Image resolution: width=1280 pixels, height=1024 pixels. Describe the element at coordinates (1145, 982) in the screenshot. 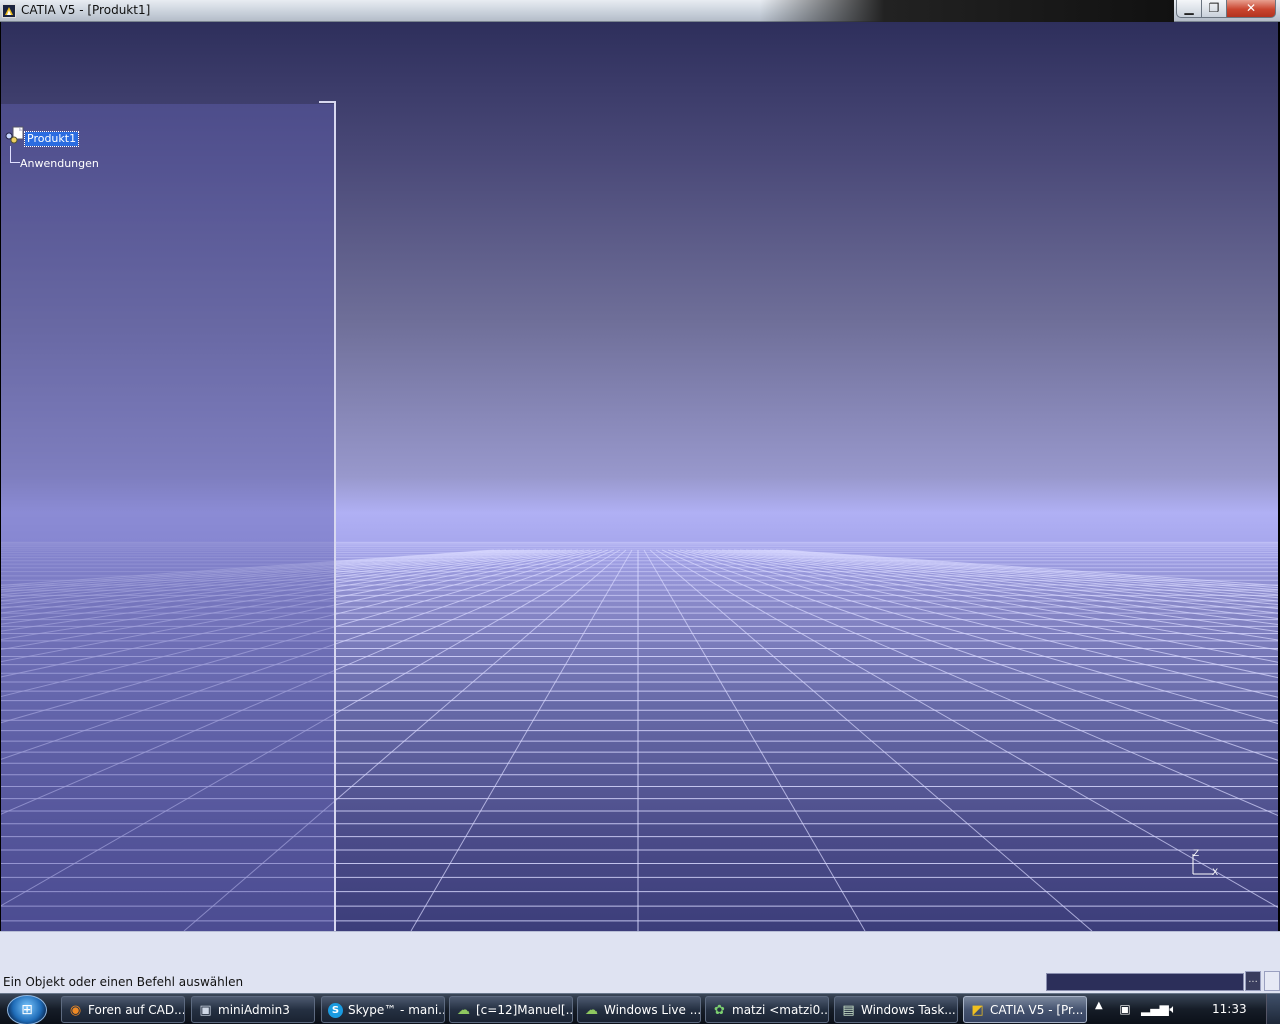

I see `command-input` at that location.